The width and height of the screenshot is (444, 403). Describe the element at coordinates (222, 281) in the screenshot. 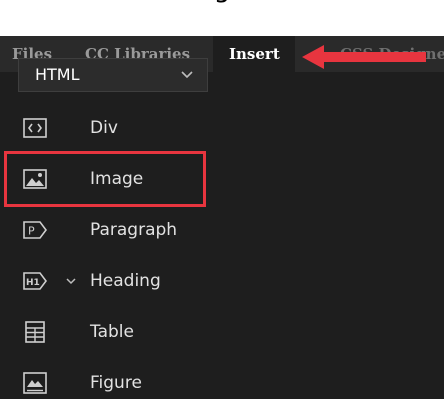

I see `insert-item-heading: H1 Heading` at that location.